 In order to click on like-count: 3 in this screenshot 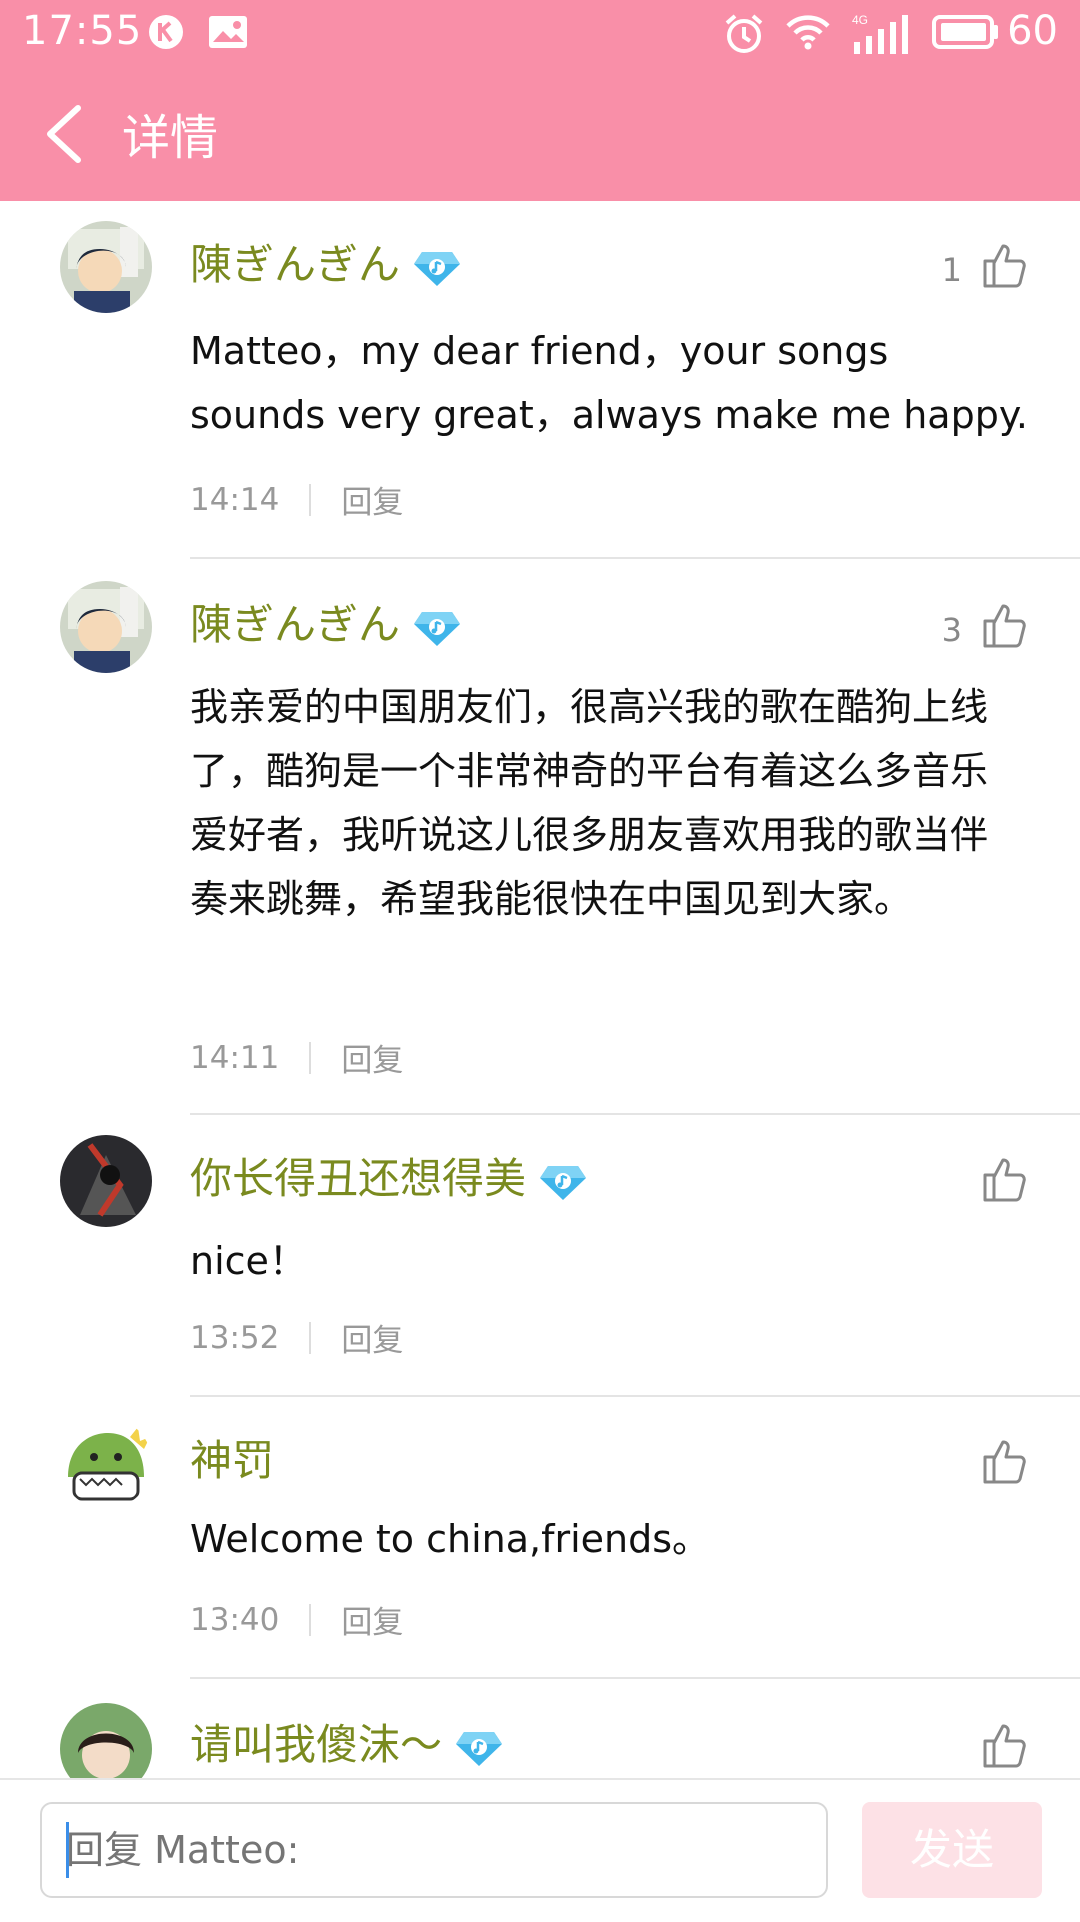, I will do `click(951, 630)`.